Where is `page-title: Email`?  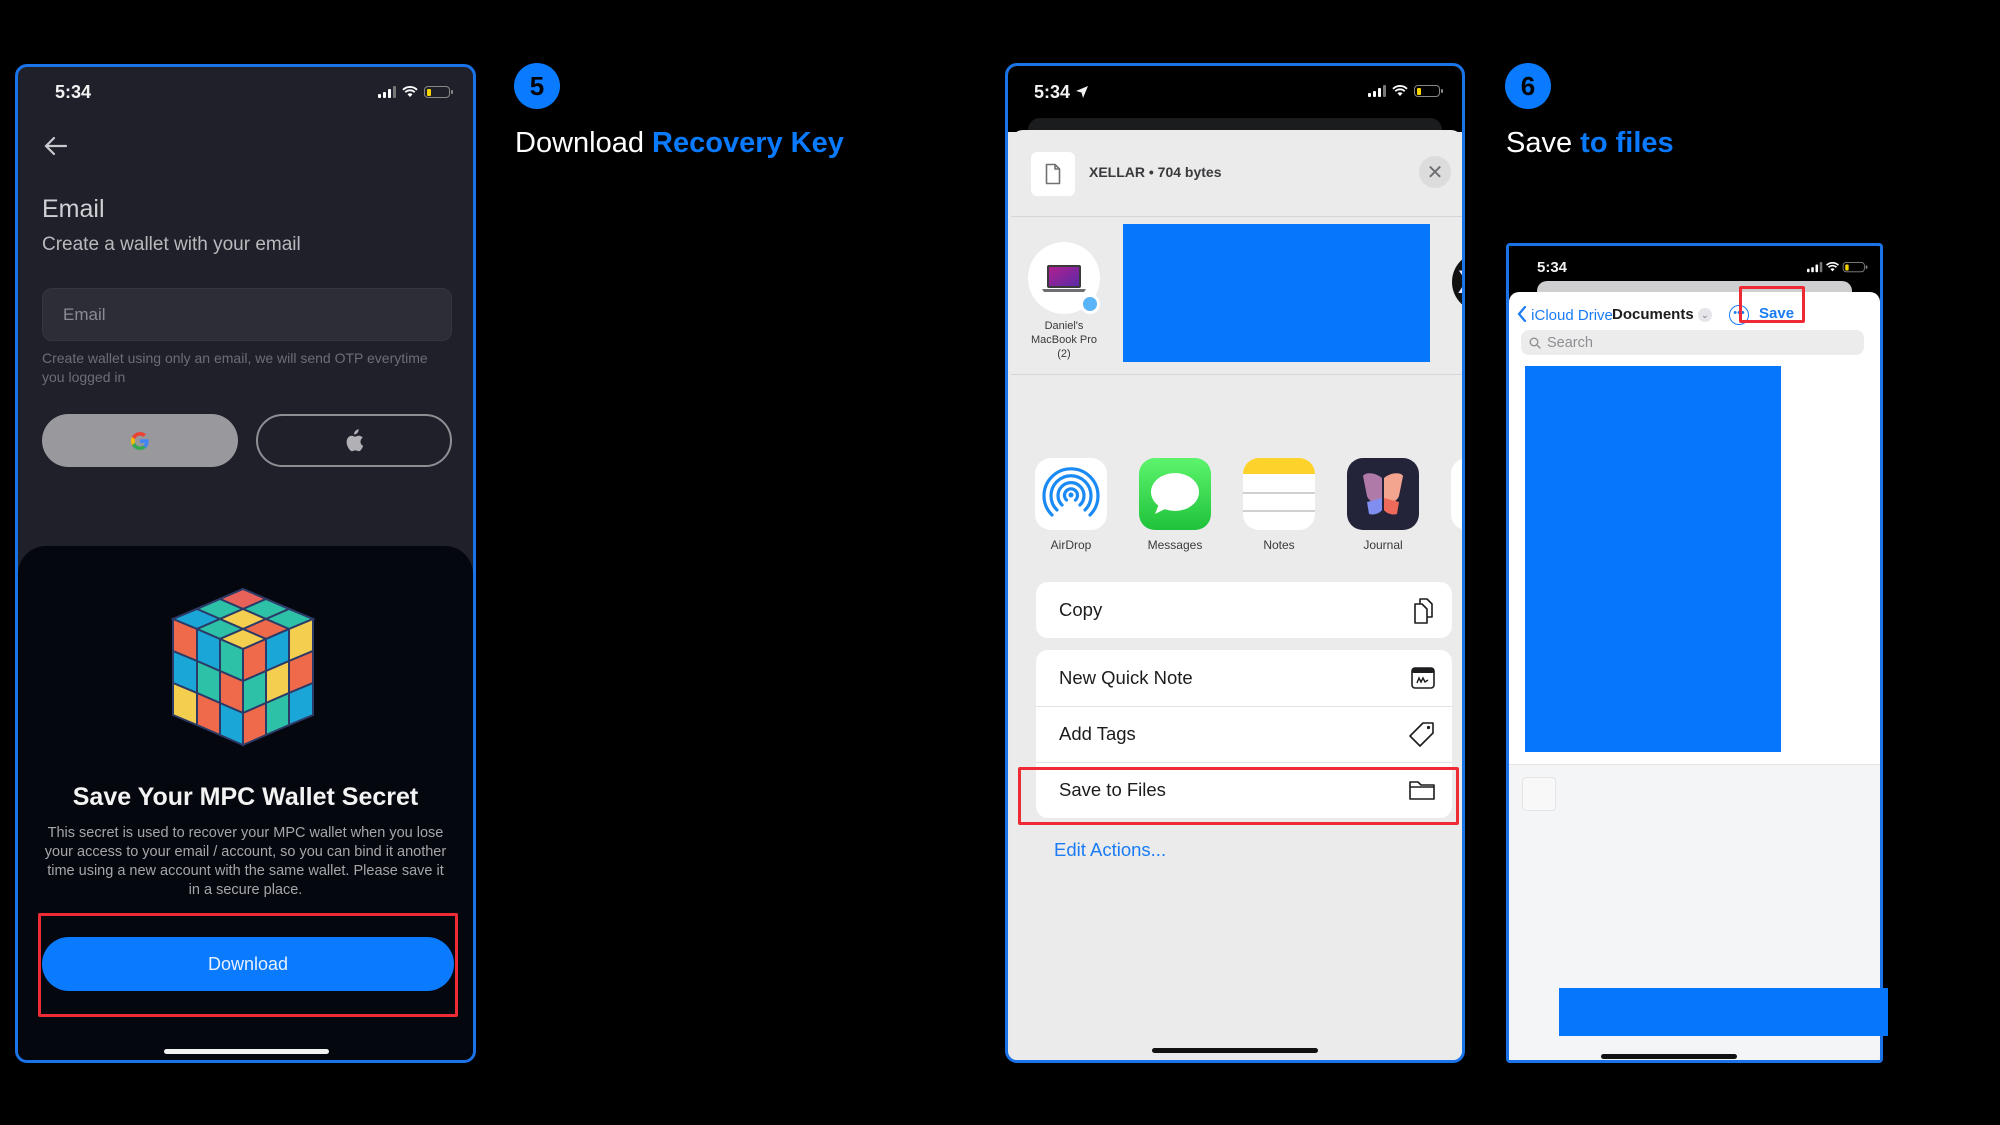 page-title: Email is located at coordinates (73, 209).